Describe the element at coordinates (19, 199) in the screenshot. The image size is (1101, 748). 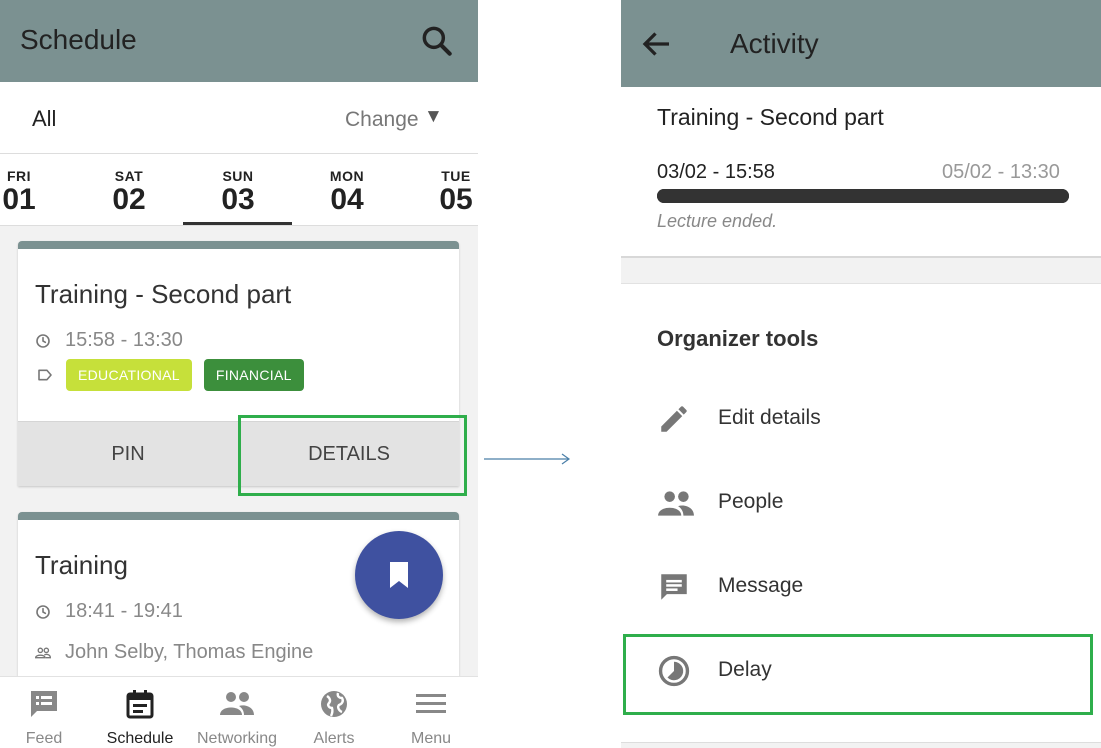
I see `day-number: 01` at that location.